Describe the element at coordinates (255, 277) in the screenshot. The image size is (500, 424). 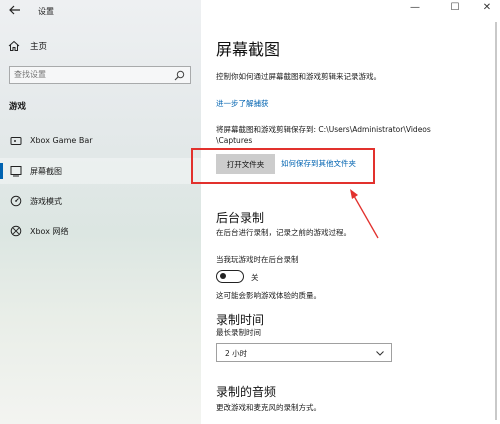
I see `toggle-state-label: 关` at that location.